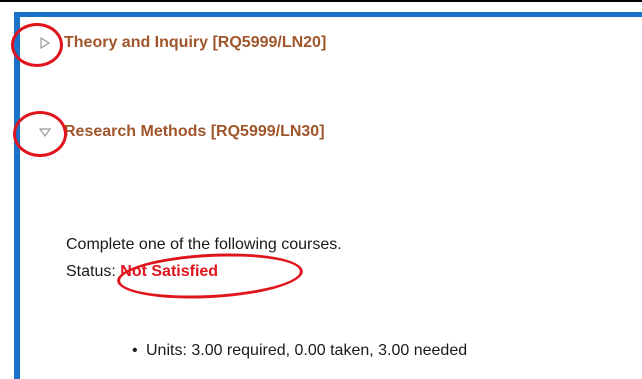  I want to click on section-research-methods: Research Methods [RQ5999/LN30], so click(181, 132).